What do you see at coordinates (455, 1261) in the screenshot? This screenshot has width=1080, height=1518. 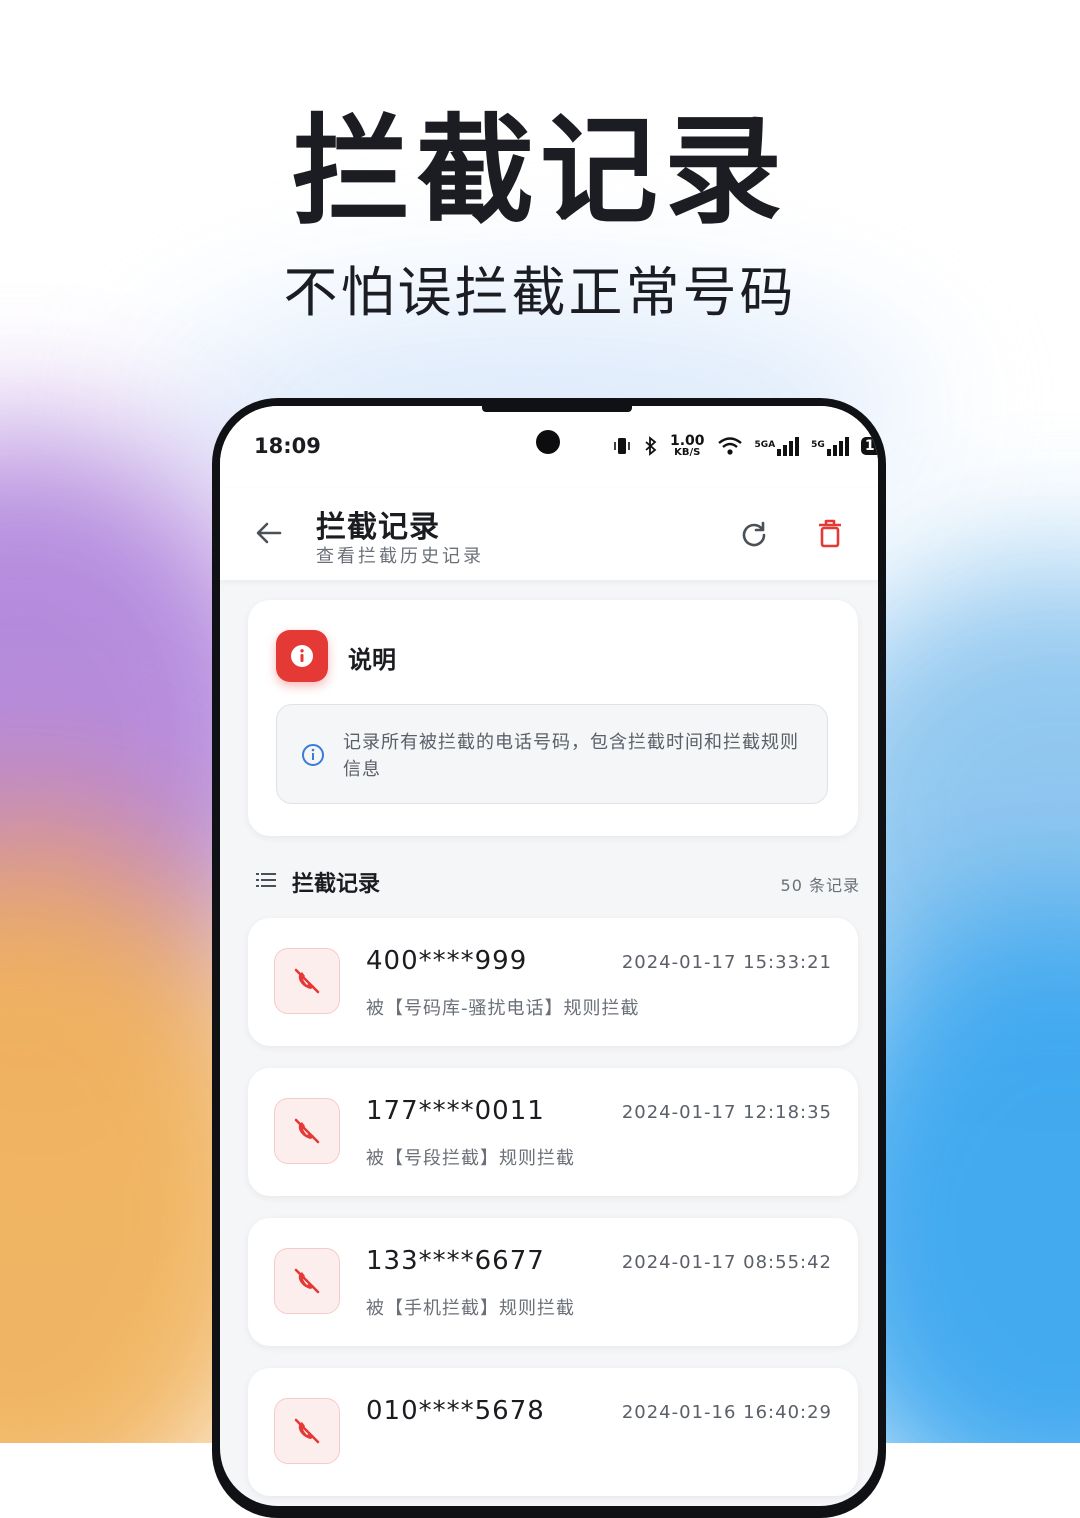 I see `record-number: 133****6677` at bounding box center [455, 1261].